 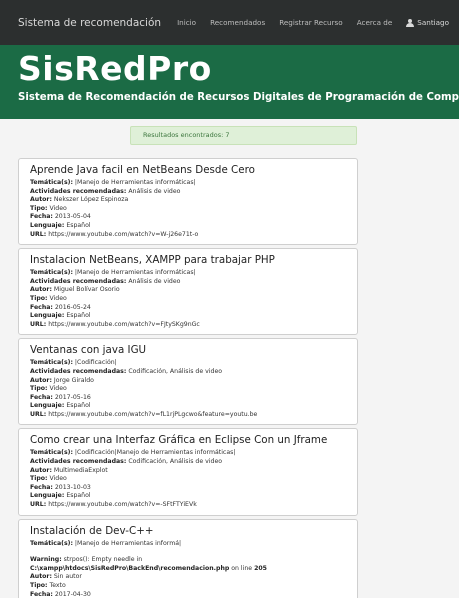 What do you see at coordinates (115, 68) in the screenshot?
I see `page-title: SisRedPro` at bounding box center [115, 68].